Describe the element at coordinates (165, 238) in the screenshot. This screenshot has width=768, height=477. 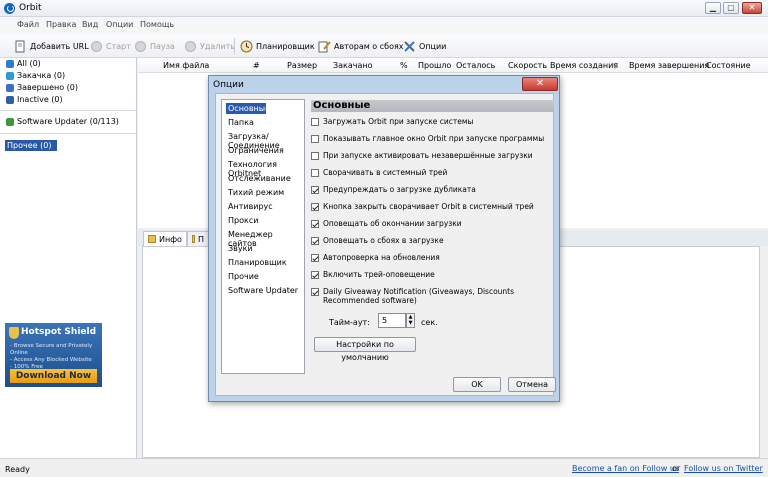
I see `tab-info: Инфо` at that location.